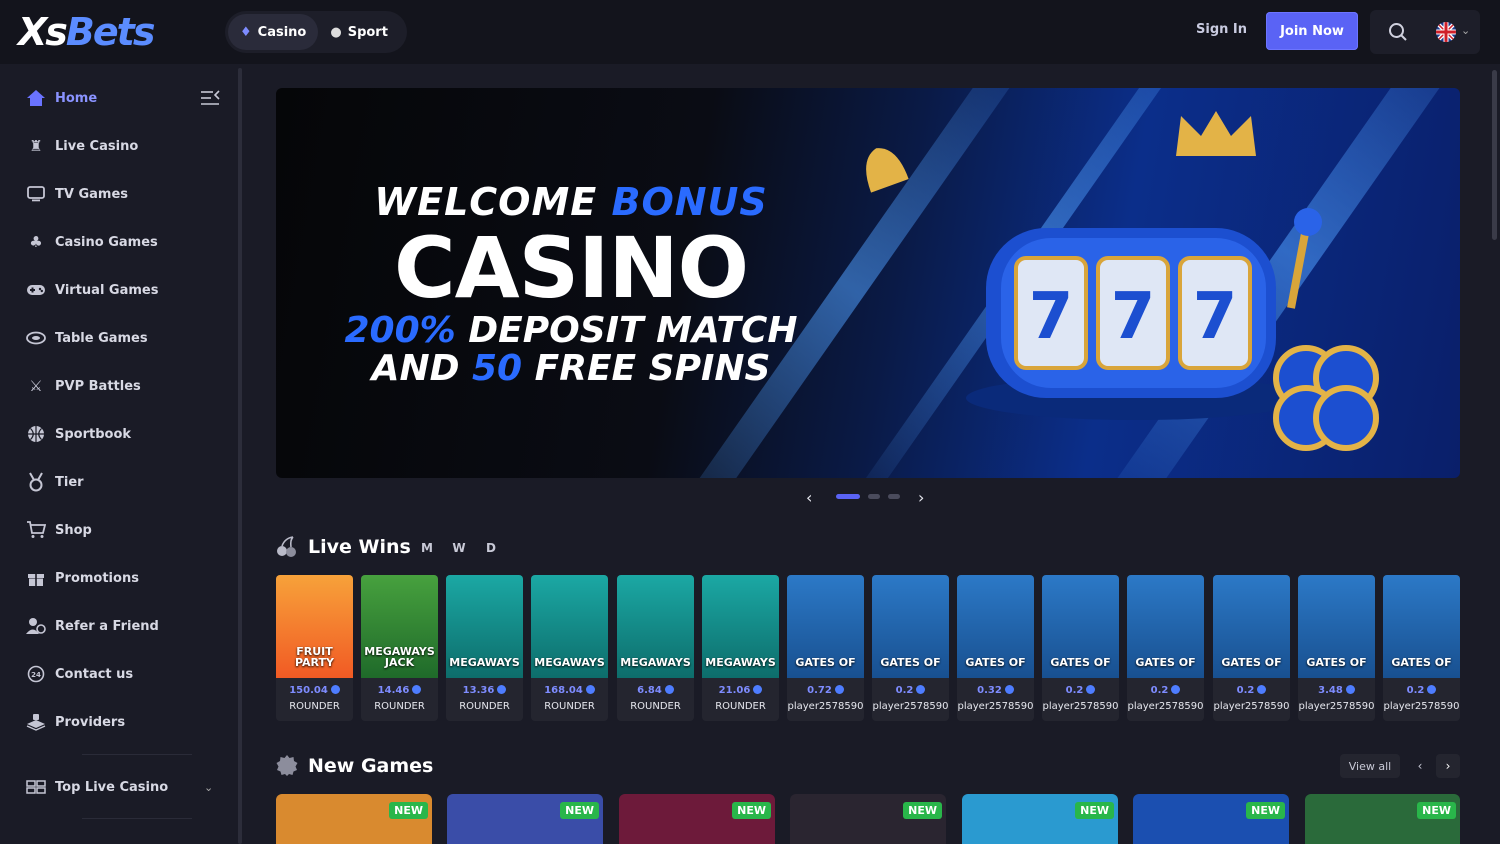 The height and width of the screenshot is (844, 1500). Describe the element at coordinates (126, 722) in the screenshot. I see `sidebar-item-providers: Providers` at that location.